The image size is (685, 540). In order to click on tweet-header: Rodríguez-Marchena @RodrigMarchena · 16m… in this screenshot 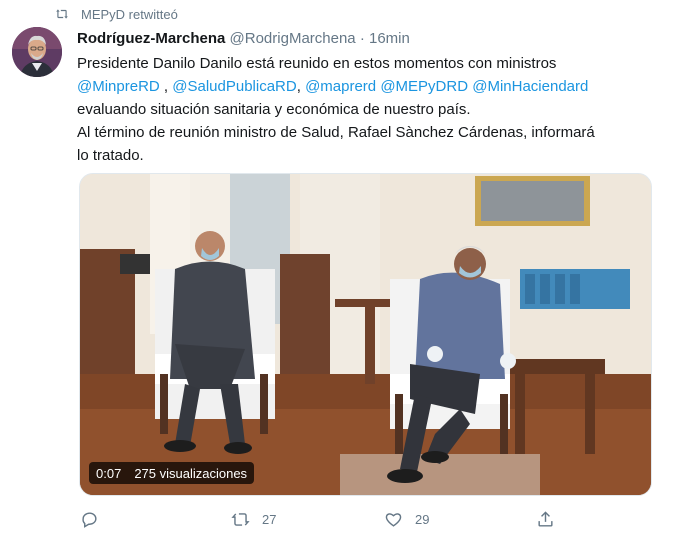, I will do `click(243, 38)`.